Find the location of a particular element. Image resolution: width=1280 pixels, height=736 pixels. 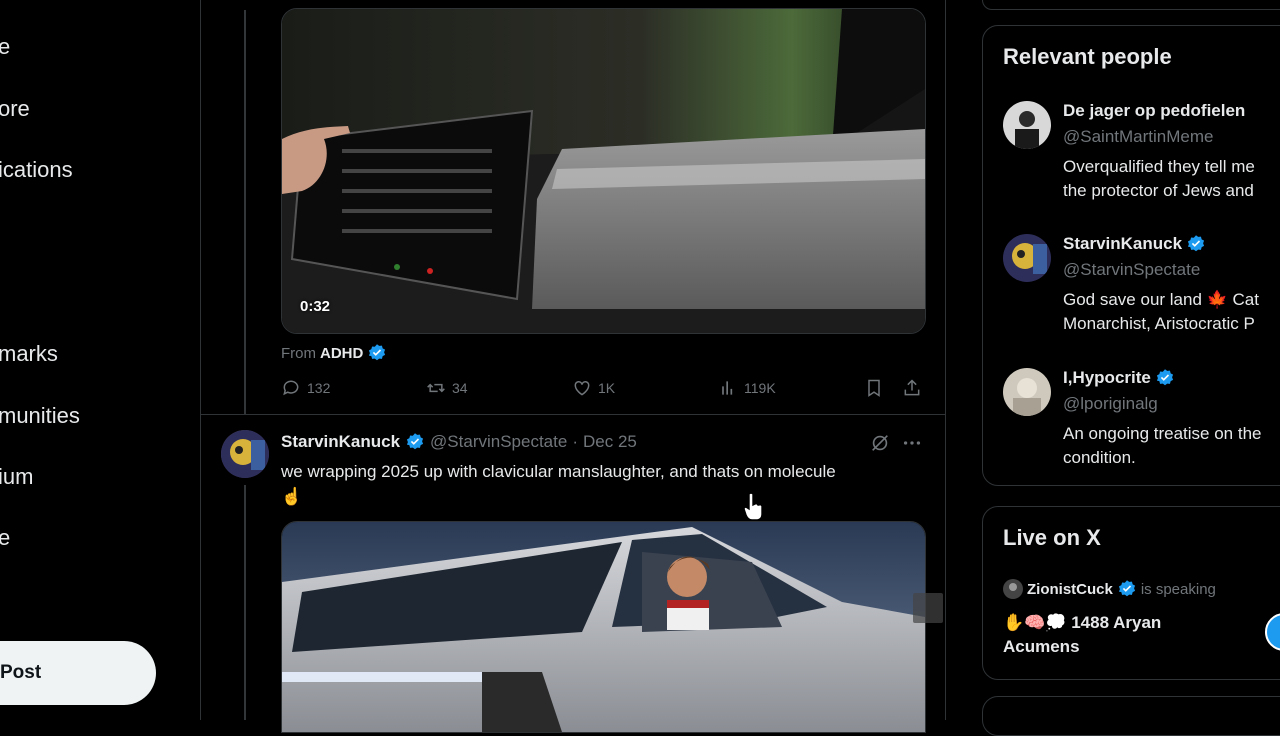

person-name: De jager op pedofielen is located at coordinates (1154, 111).